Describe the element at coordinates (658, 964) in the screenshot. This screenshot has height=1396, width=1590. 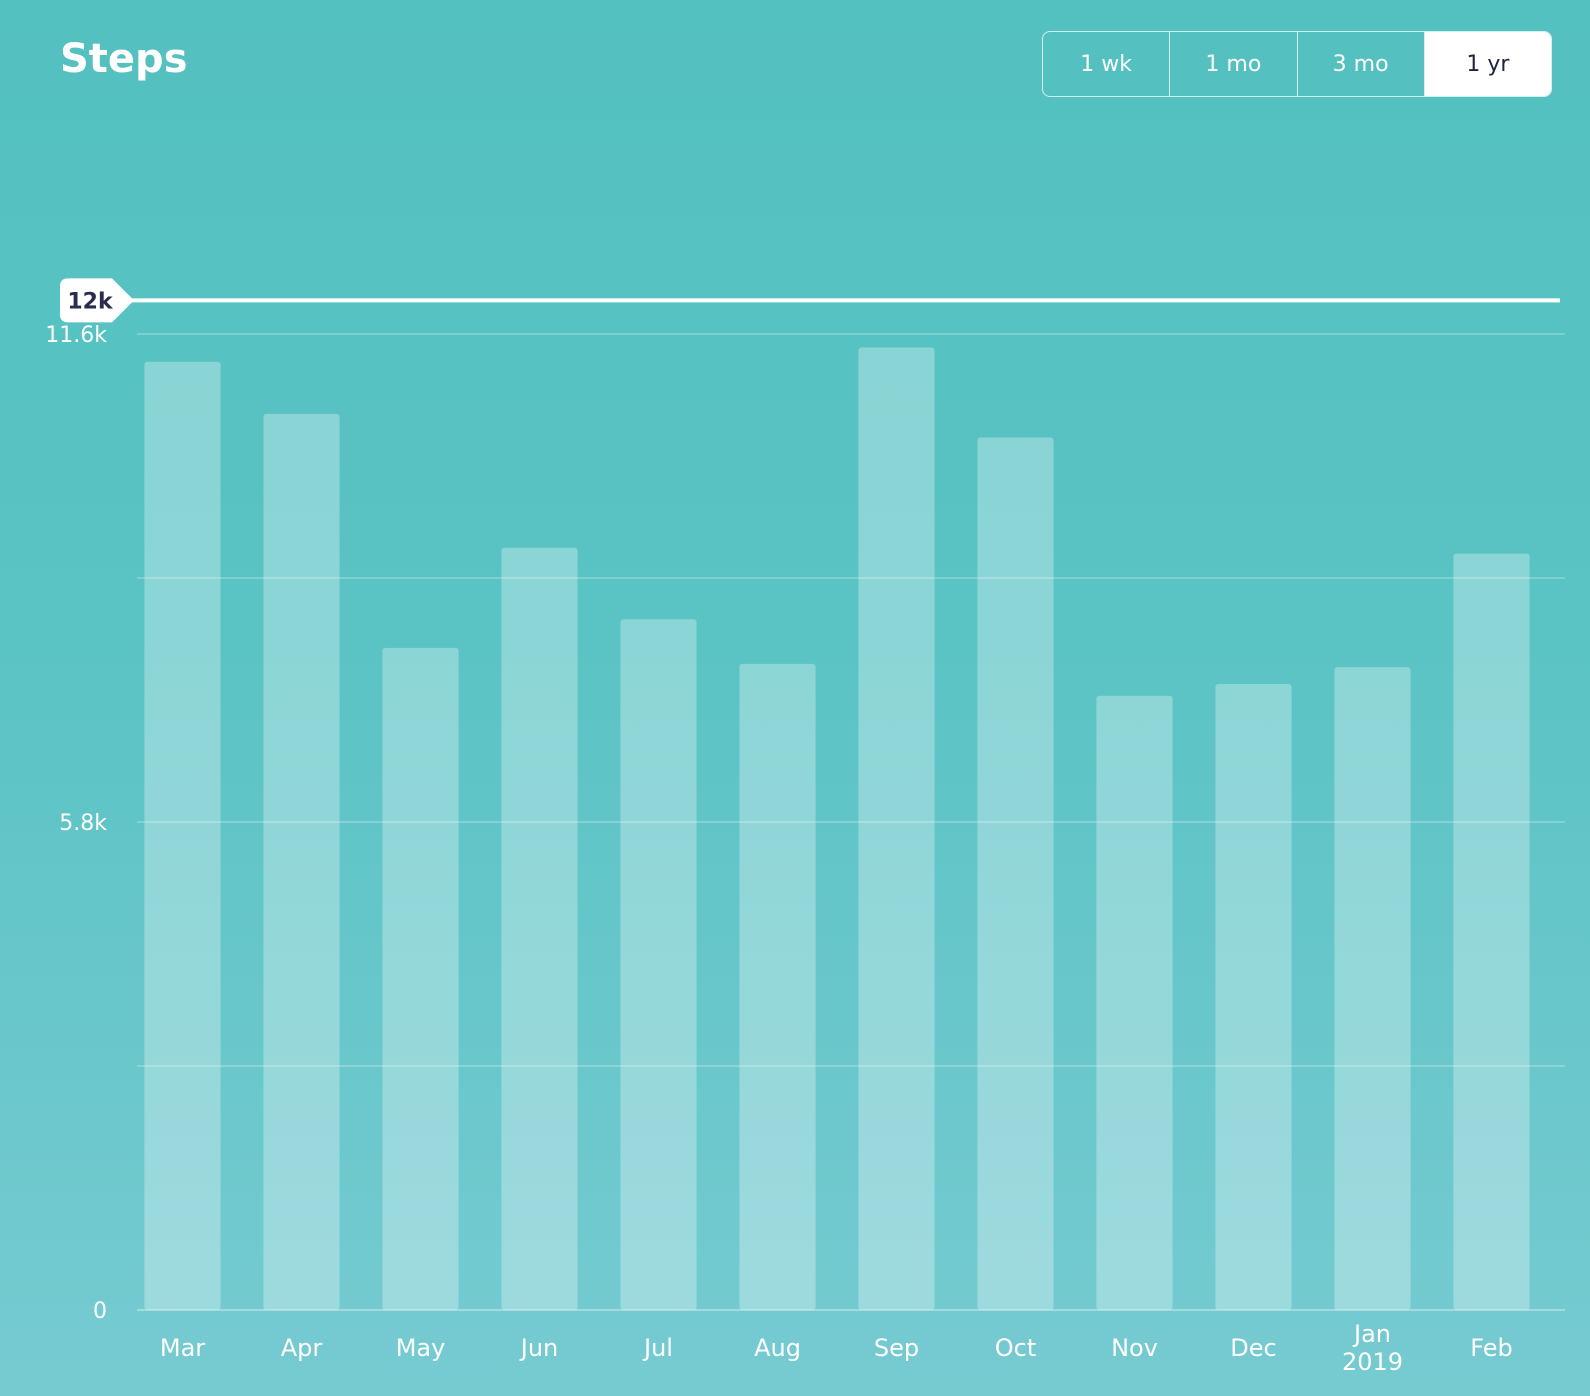
I see `bar-jul` at that location.